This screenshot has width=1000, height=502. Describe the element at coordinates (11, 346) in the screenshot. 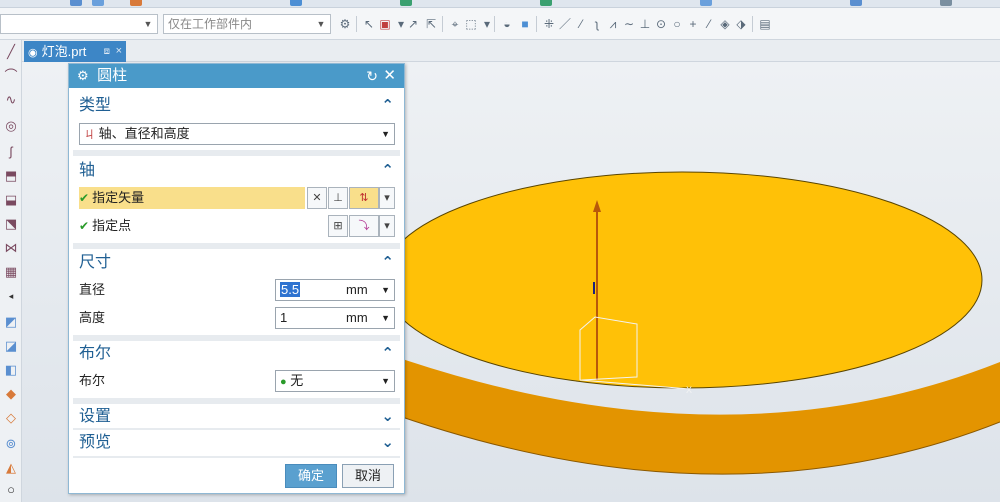

I see `surface-mesh-icon: ◪` at that location.